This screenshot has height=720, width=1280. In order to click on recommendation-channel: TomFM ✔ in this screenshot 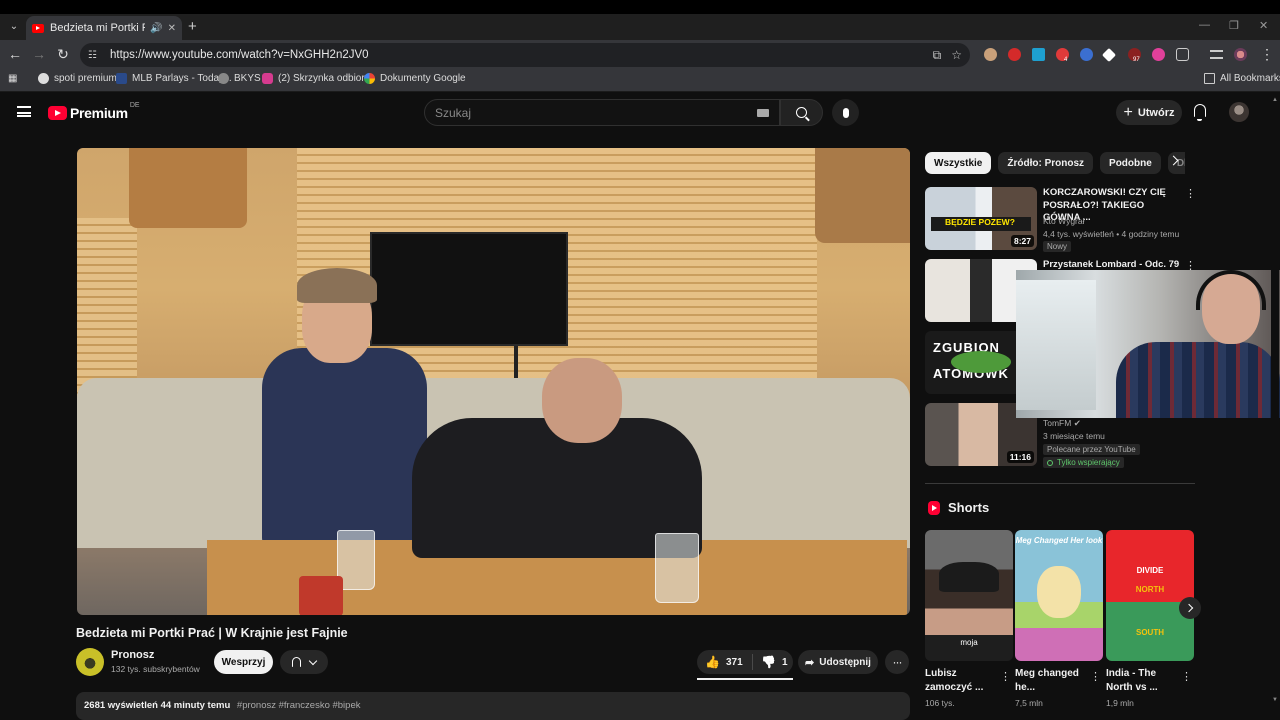, I will do `click(1062, 423)`.